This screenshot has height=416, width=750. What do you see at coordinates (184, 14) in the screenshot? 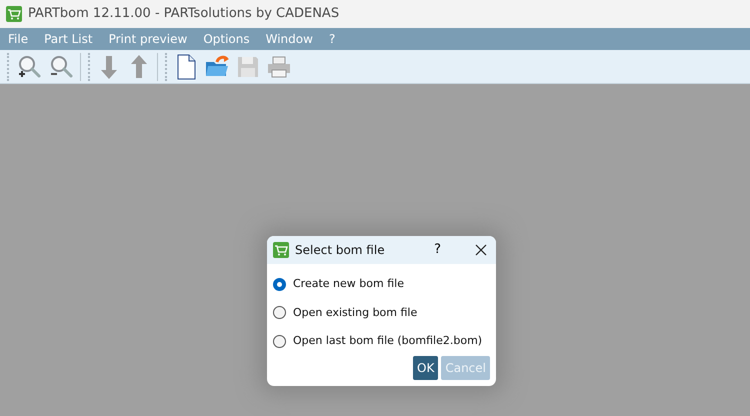
I see `window-title: PARTbom 12.11.00 - PARTsolutions by CADENAS` at bounding box center [184, 14].